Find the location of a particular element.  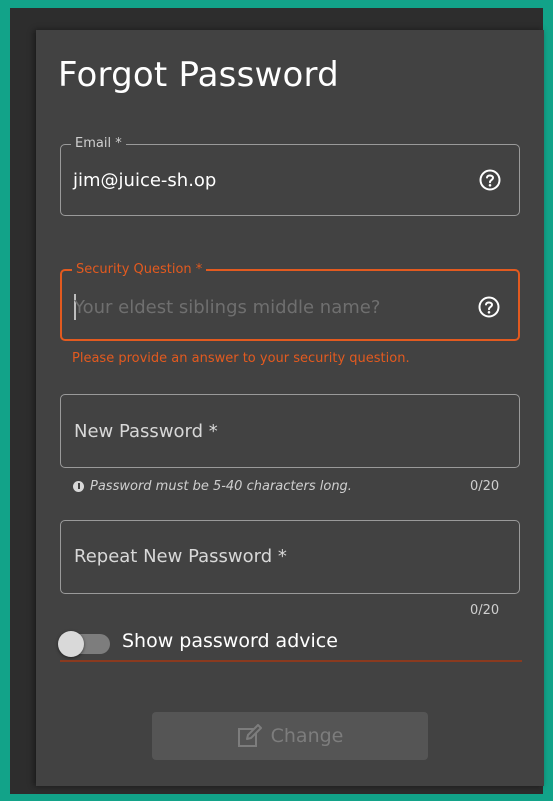

email-value: jim@juice-sh.op is located at coordinates (144, 180).